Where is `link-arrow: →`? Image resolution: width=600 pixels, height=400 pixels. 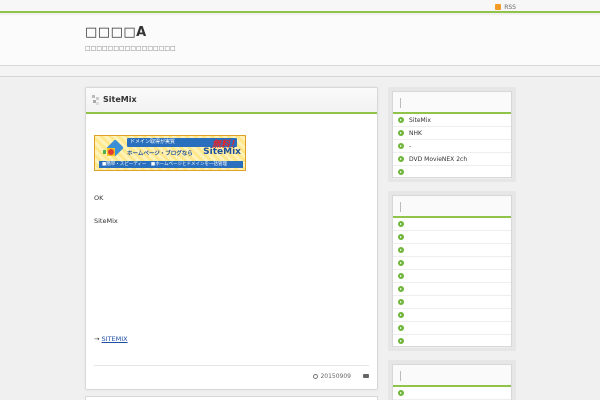
link-arrow: → is located at coordinates (97, 339).